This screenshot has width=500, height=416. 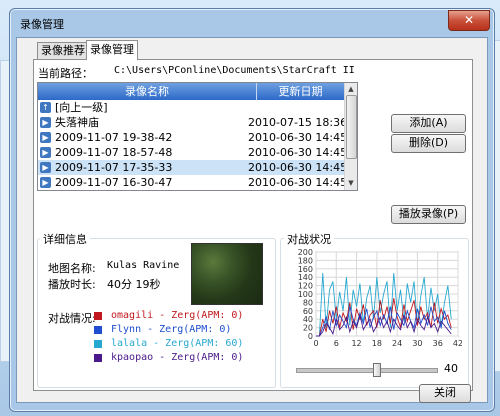 What do you see at coordinates (81, 107) in the screenshot?
I see `replay-name: [向上一级]` at bounding box center [81, 107].